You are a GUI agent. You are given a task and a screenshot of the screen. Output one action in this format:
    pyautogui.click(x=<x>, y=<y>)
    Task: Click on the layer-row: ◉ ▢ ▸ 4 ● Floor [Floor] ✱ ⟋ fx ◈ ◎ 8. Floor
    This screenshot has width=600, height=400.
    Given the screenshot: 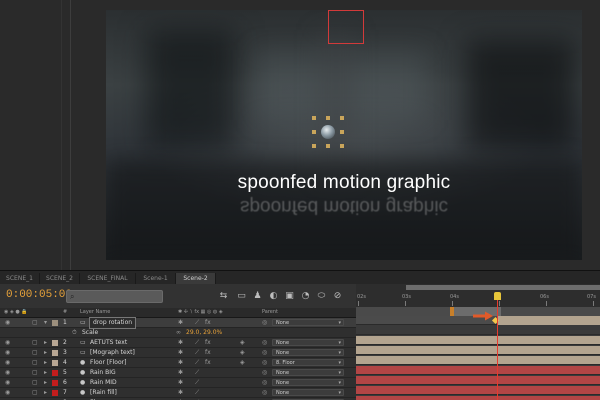 What is the action you would take?
    pyautogui.click(x=178, y=363)
    